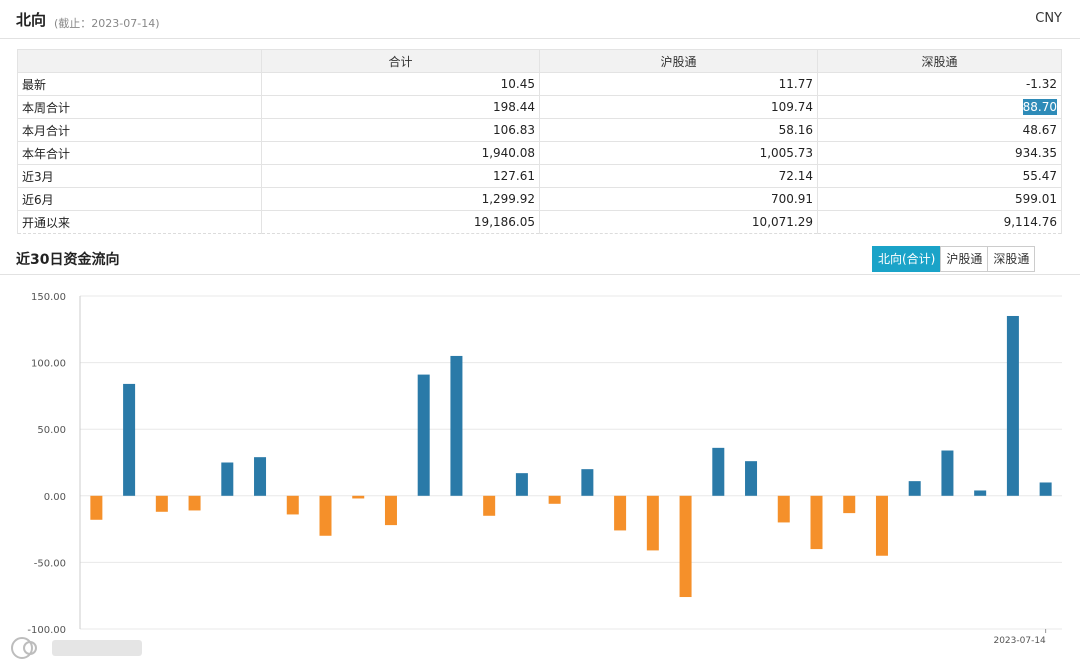  Describe the element at coordinates (400, 107) in the screenshot. I see `table-cell: 198.44` at that location.